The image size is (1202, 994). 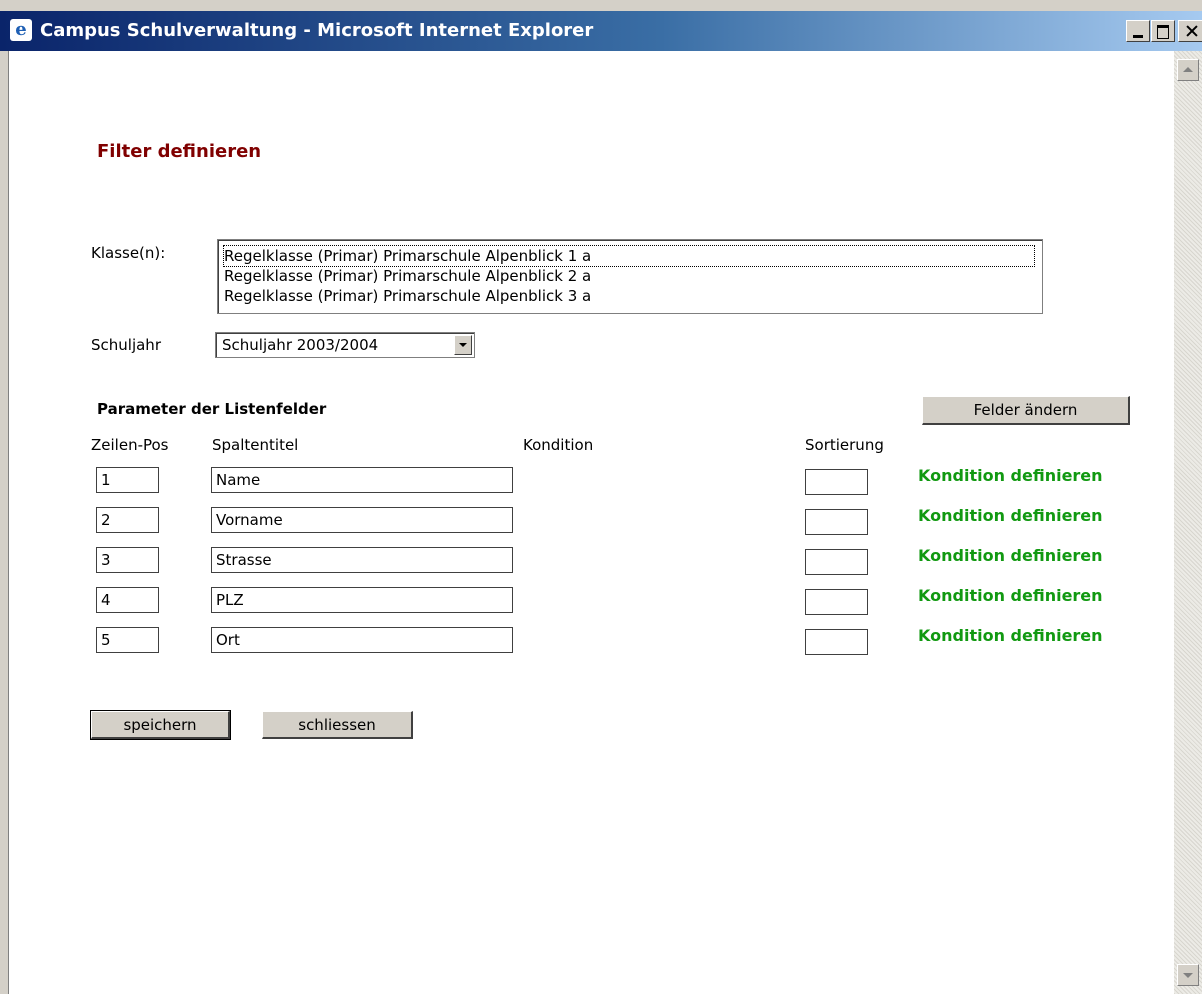 What do you see at coordinates (127, 600) in the screenshot?
I see `pos-input: 4` at bounding box center [127, 600].